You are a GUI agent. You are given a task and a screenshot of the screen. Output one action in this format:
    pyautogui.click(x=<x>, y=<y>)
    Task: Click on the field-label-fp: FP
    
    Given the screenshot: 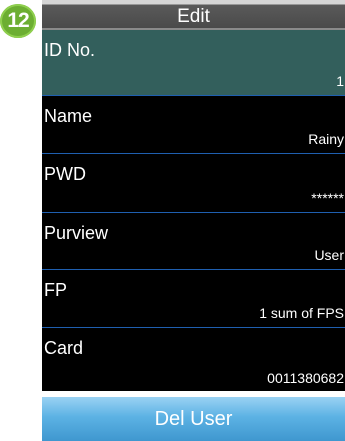 What is the action you would take?
    pyautogui.click(x=56, y=290)
    